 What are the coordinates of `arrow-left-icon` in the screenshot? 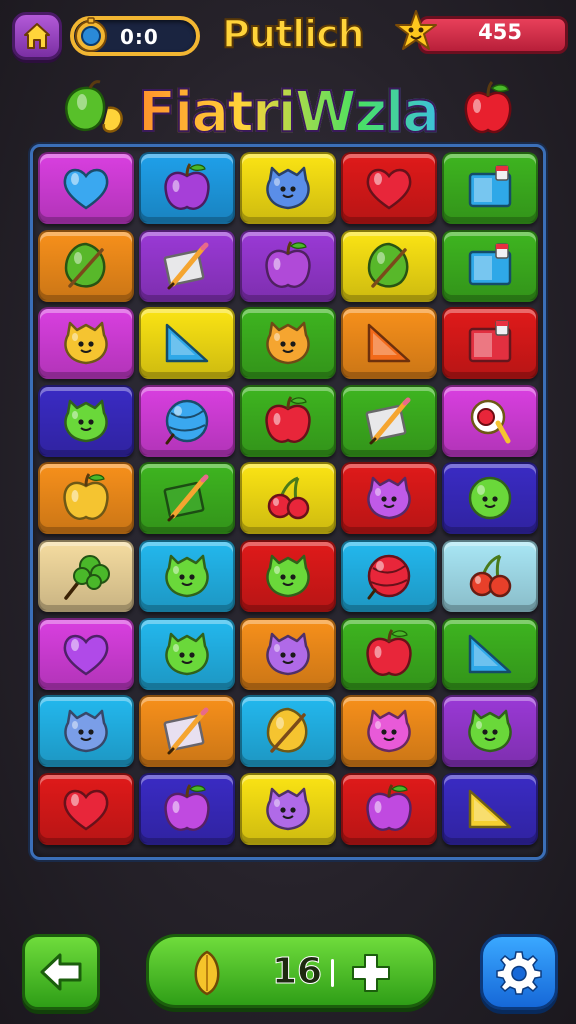 It's located at (61, 972).